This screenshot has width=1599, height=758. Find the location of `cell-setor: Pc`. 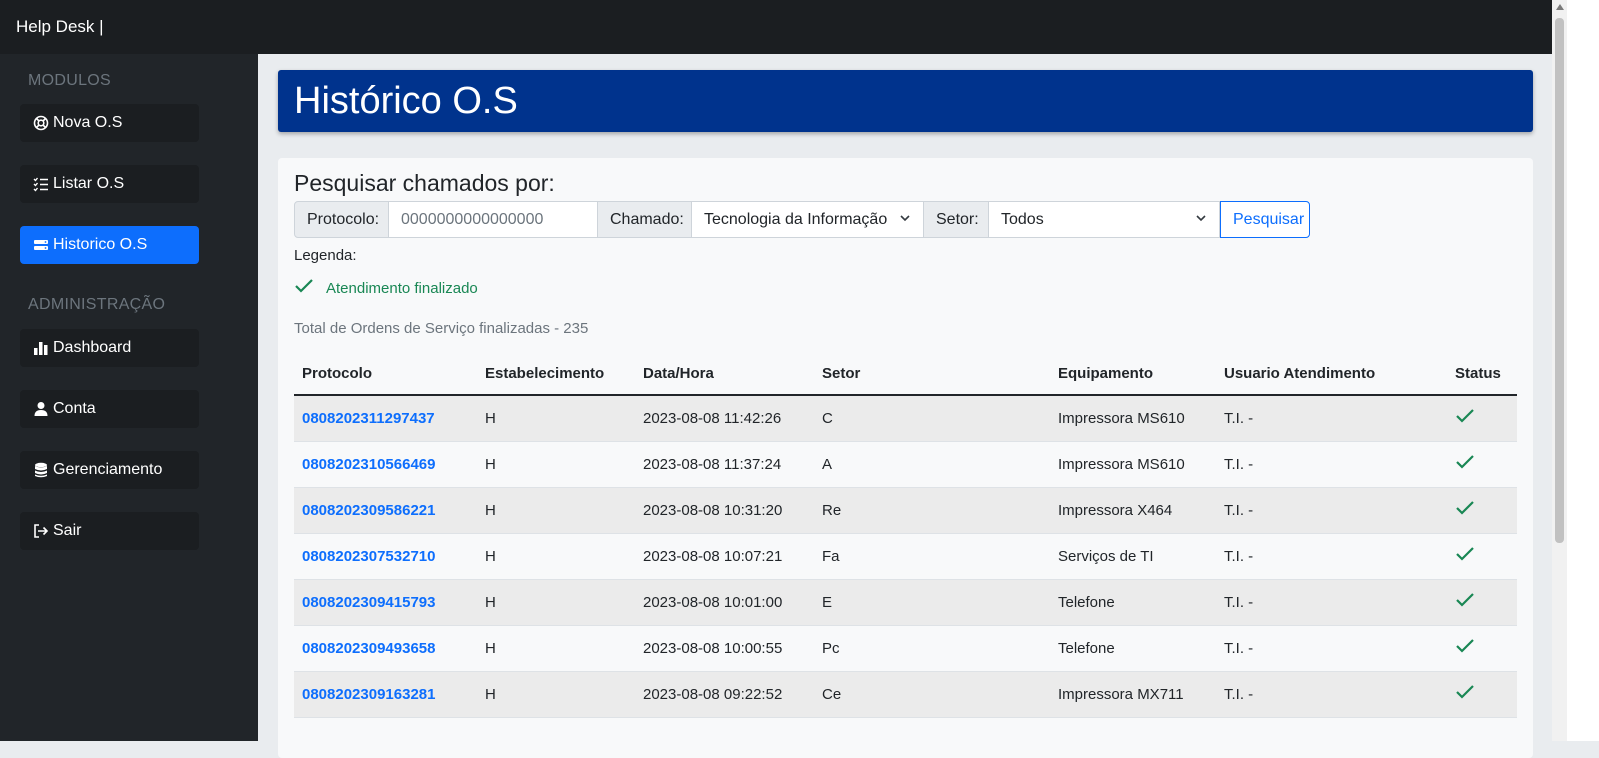

cell-setor: Pc is located at coordinates (932, 648).